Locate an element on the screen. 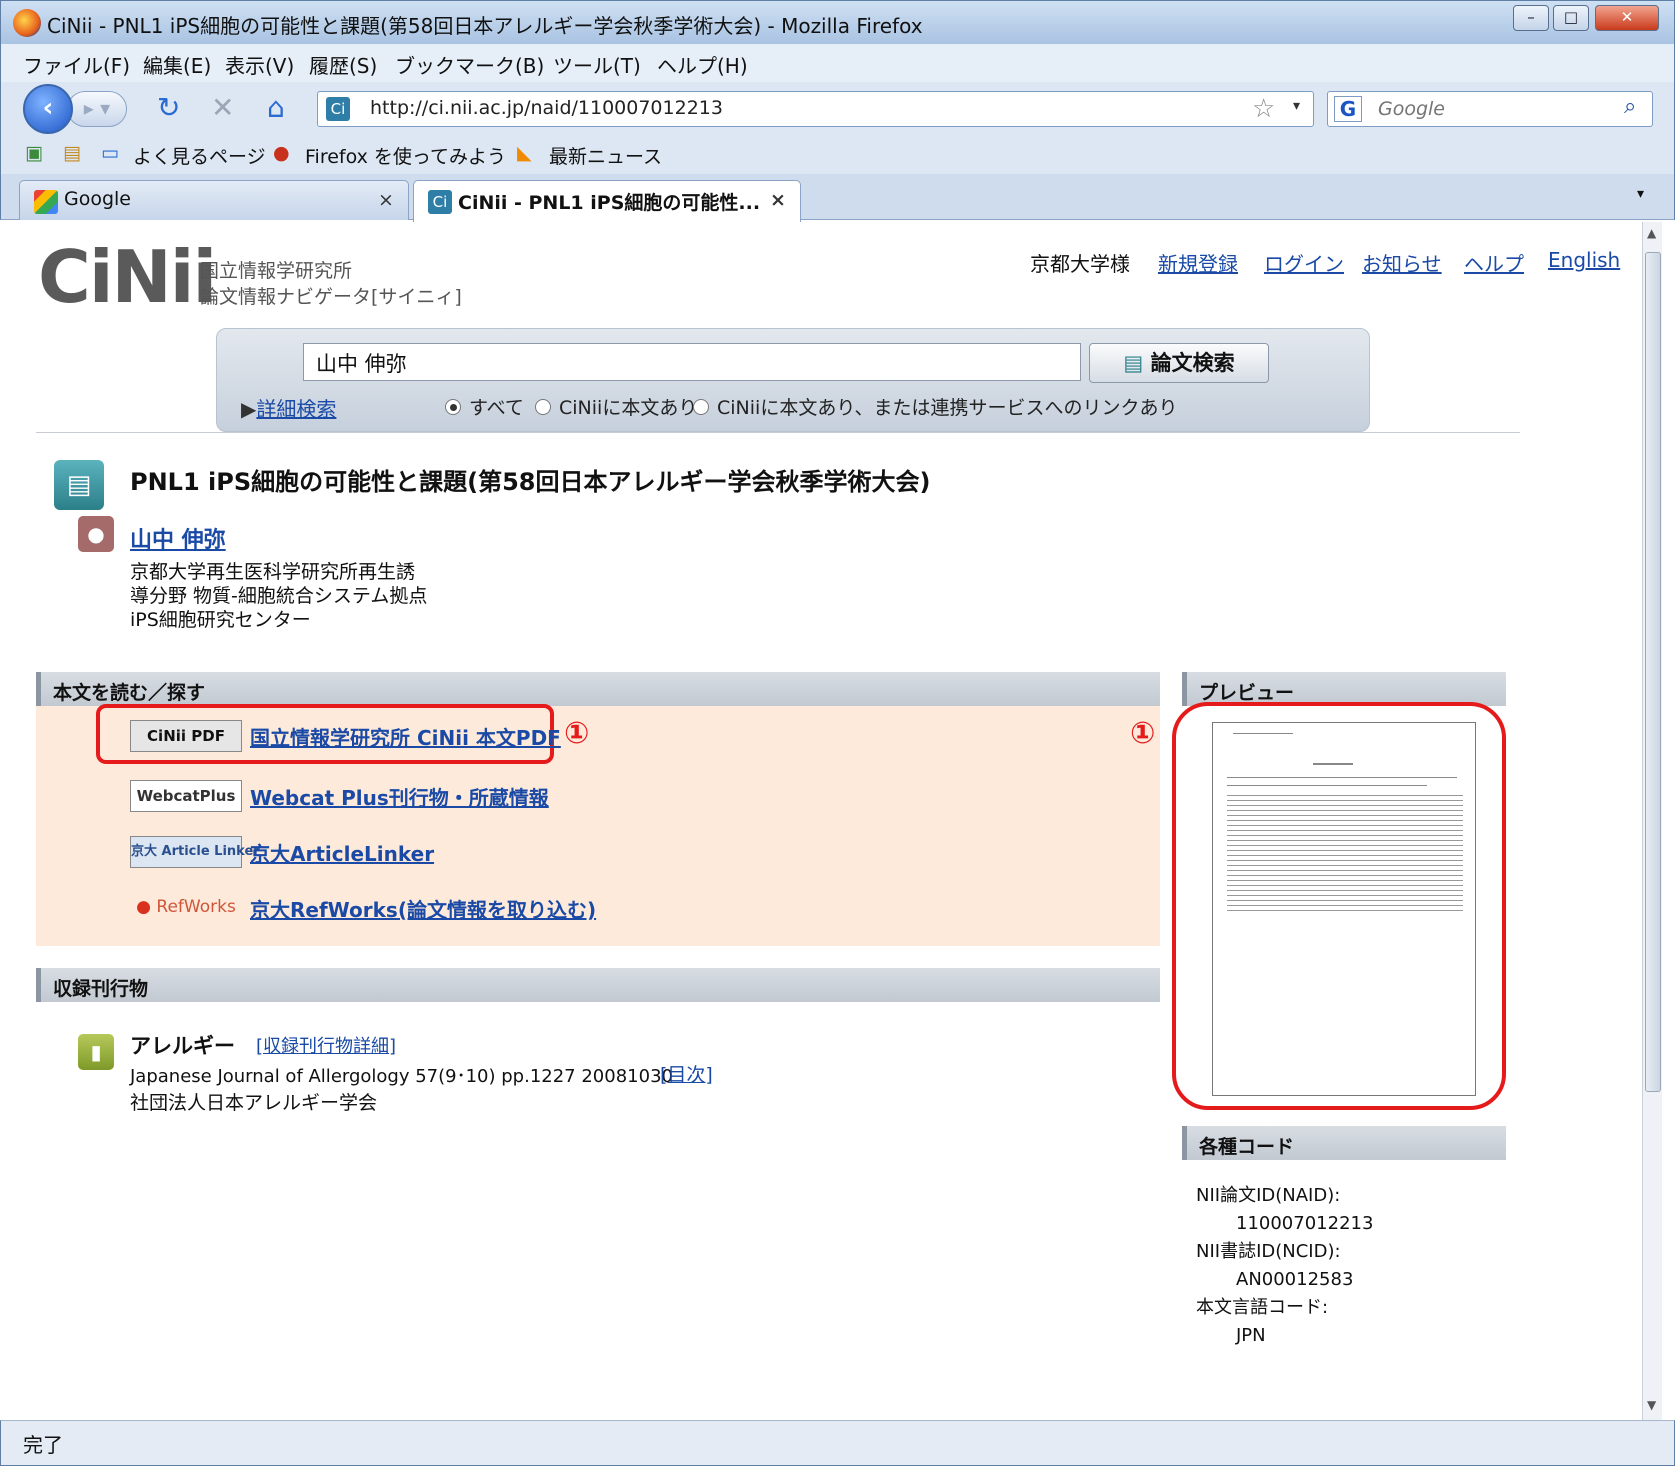  logo-sub-institute: 国立情報学研究所 is located at coordinates (276, 271).